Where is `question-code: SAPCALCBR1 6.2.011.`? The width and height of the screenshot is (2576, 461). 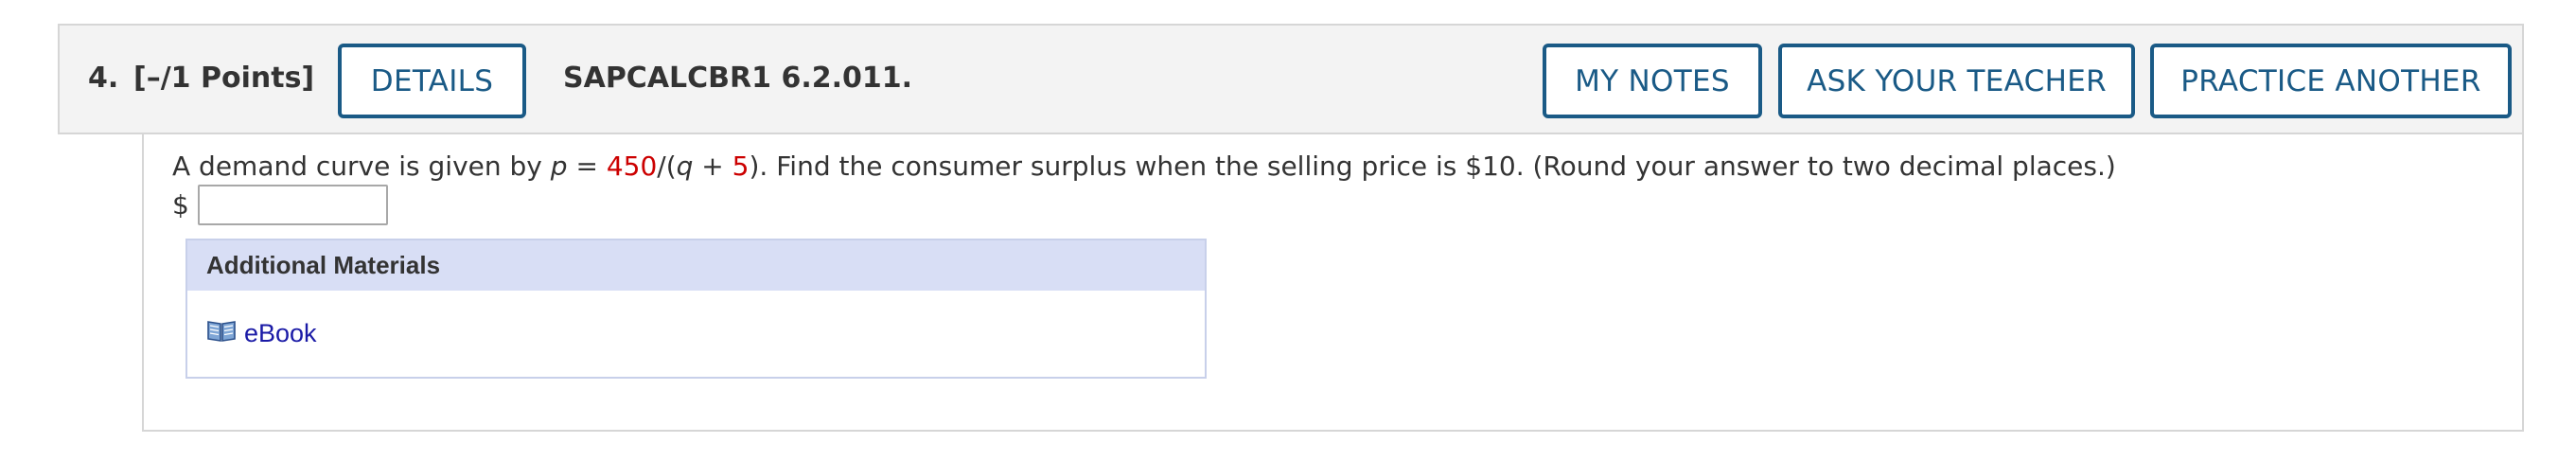 question-code: SAPCALCBR1 6.2.011. is located at coordinates (738, 79).